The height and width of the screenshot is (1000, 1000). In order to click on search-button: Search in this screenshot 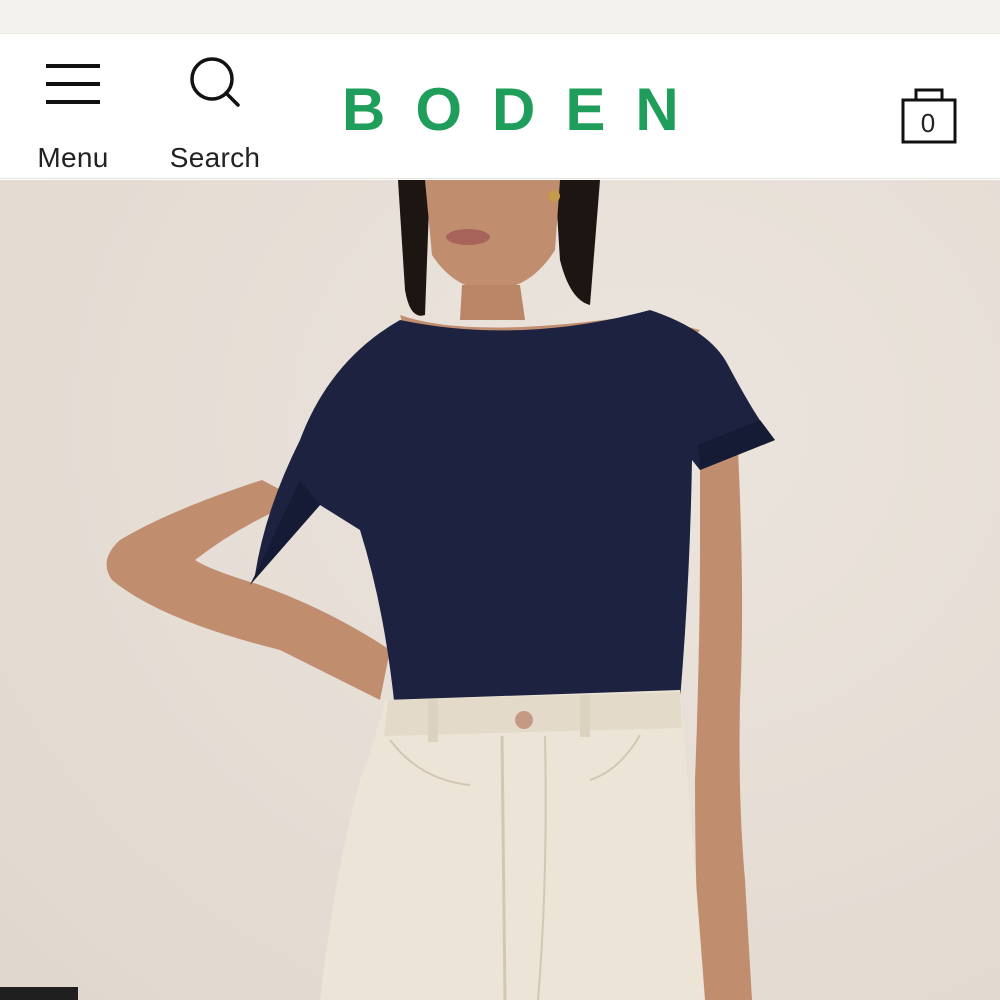, I will do `click(215, 113)`.